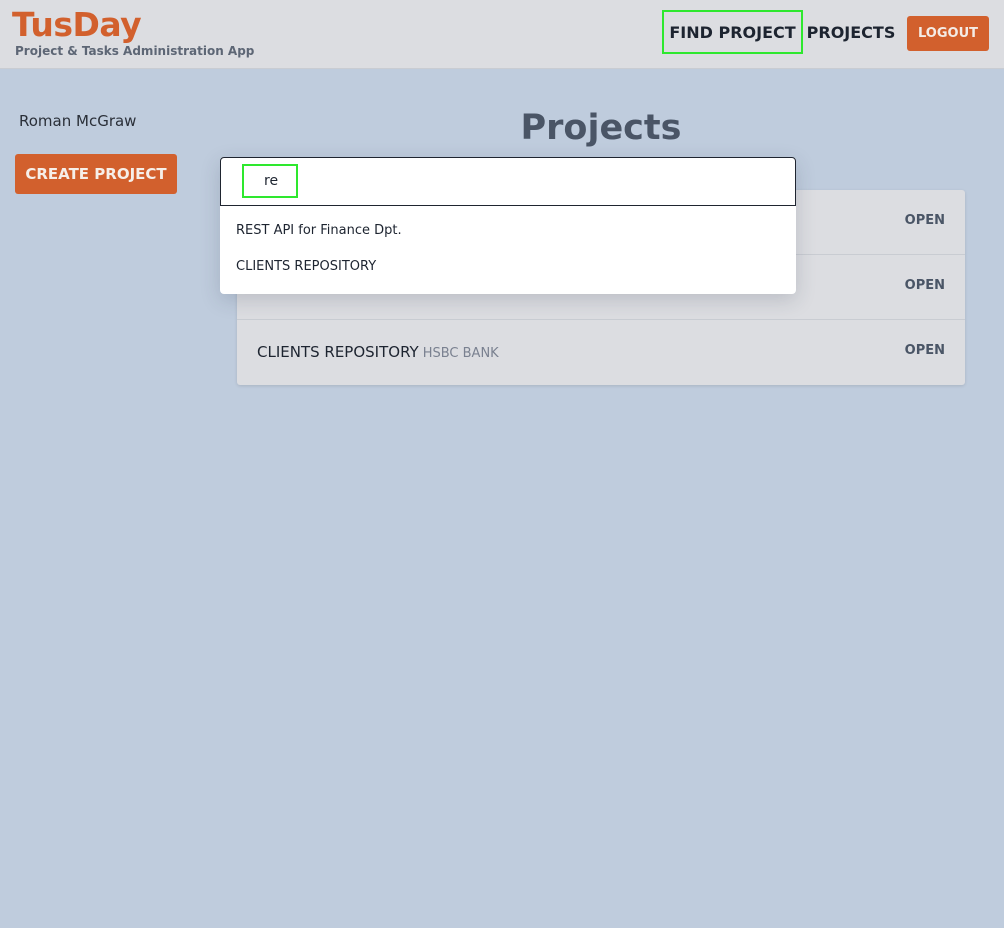 This screenshot has height=928, width=1004. Describe the element at coordinates (460, 353) in the screenshot. I see `project-client: HSBC BANK` at that location.